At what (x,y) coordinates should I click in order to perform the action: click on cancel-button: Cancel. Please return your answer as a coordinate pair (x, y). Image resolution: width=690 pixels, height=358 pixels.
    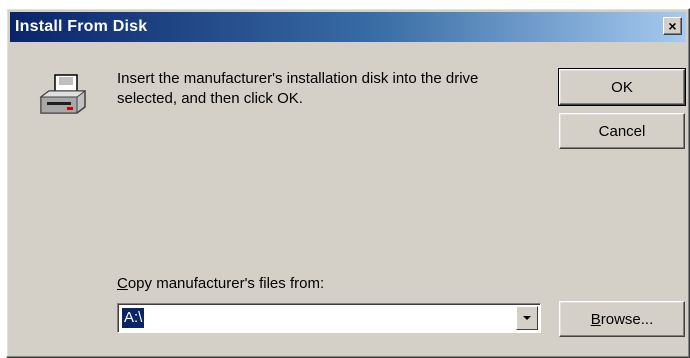
    Looking at the image, I should click on (622, 131).